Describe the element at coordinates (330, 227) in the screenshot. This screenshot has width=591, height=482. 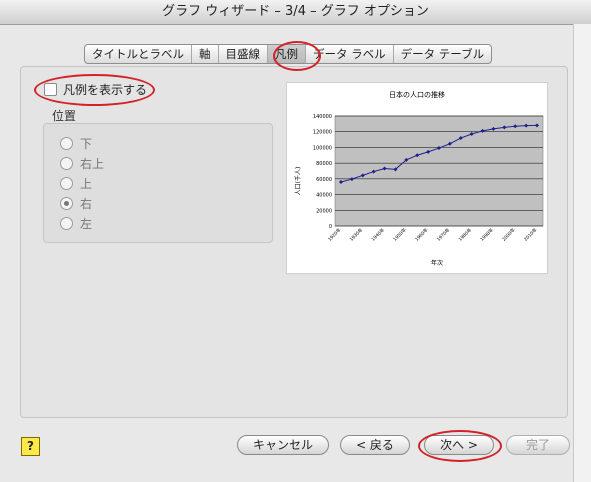
I see `y-tick-label: 0` at that location.